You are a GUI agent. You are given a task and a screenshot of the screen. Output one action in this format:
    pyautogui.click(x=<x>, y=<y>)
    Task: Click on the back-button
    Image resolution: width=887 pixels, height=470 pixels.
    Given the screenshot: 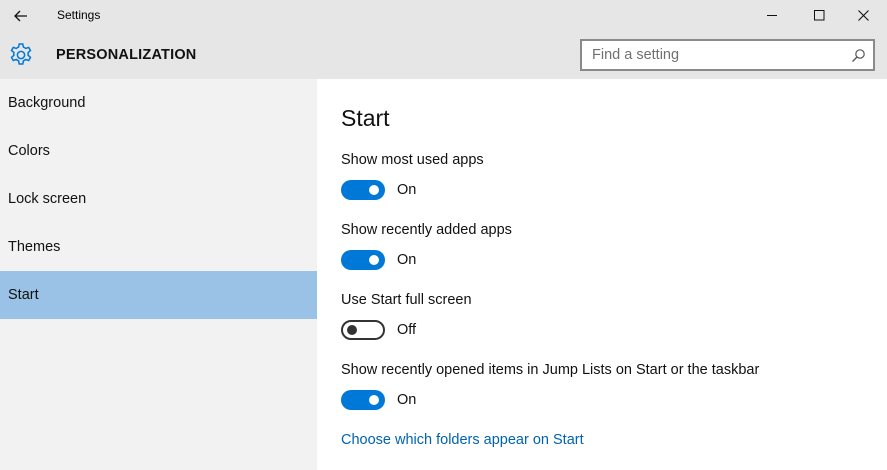 What is the action you would take?
    pyautogui.click(x=21, y=15)
    